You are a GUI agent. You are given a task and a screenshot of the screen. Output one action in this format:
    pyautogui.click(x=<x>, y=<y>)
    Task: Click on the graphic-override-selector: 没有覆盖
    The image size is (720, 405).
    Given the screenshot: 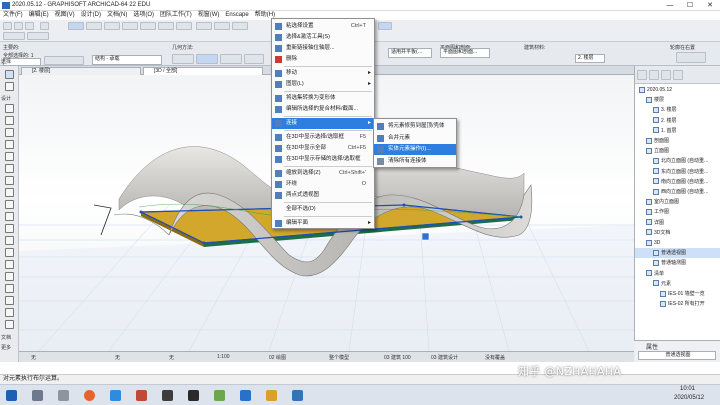 What is the action you would take?
    pyautogui.click(x=495, y=357)
    